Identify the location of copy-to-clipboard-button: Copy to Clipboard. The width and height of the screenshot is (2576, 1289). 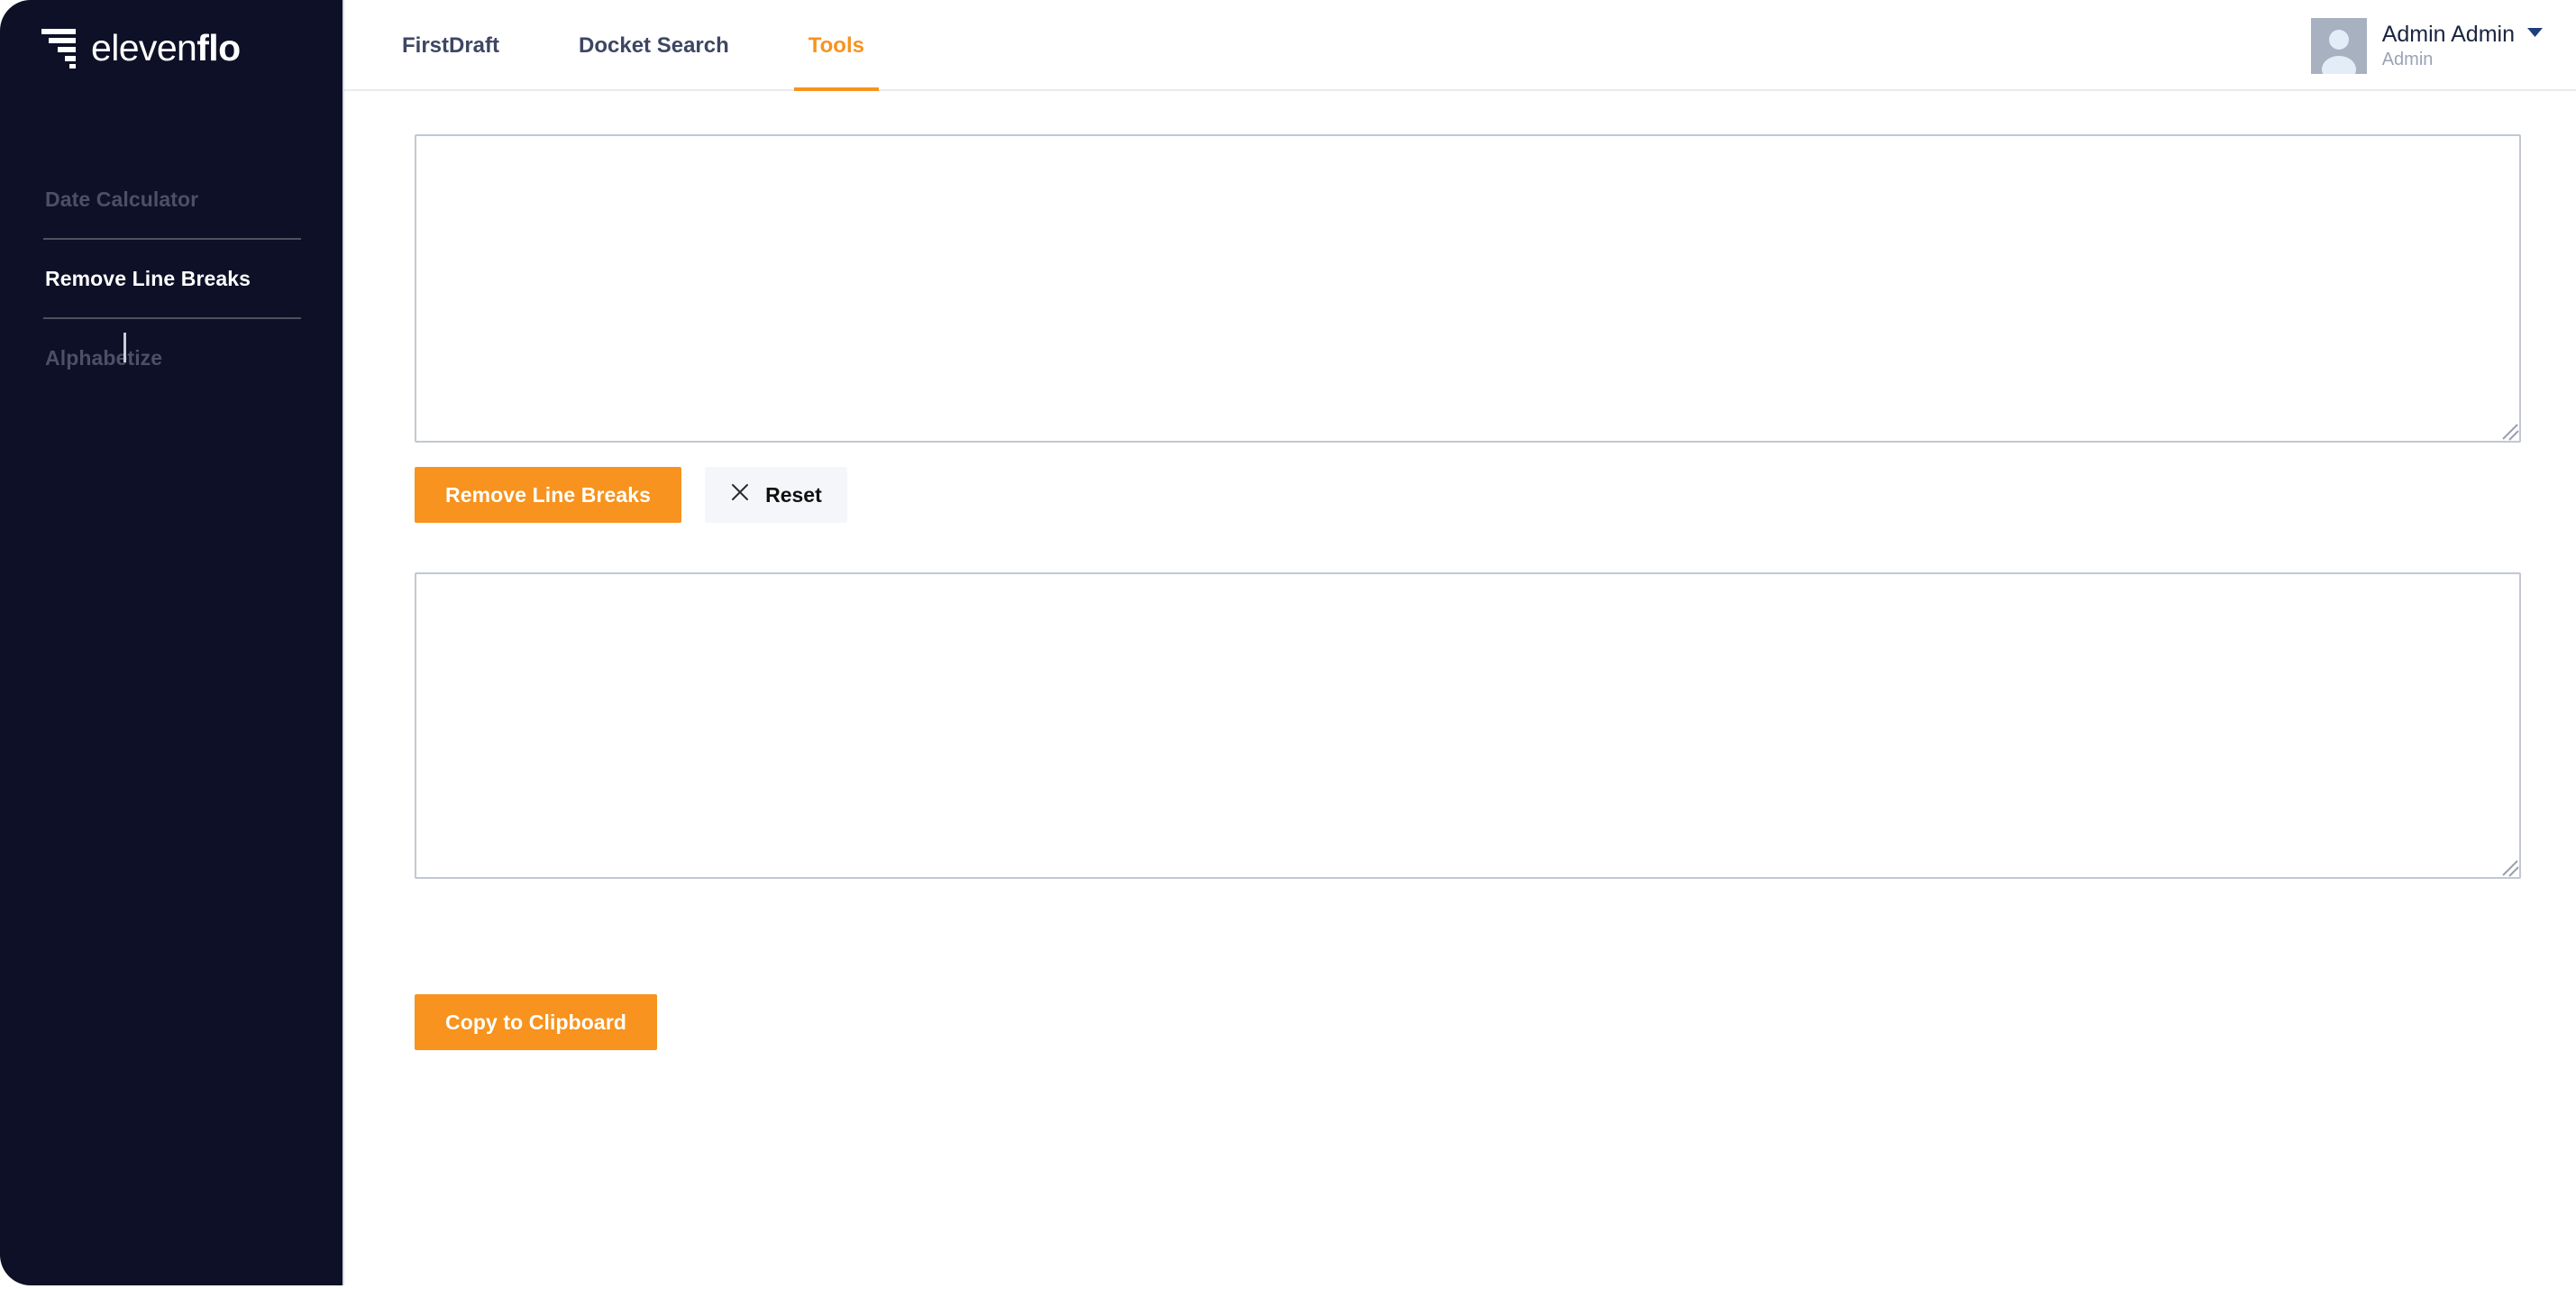
(536, 1022).